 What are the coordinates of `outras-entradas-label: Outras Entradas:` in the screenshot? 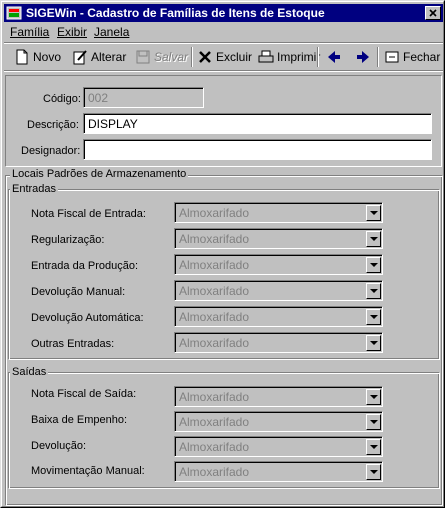 It's located at (73, 344).